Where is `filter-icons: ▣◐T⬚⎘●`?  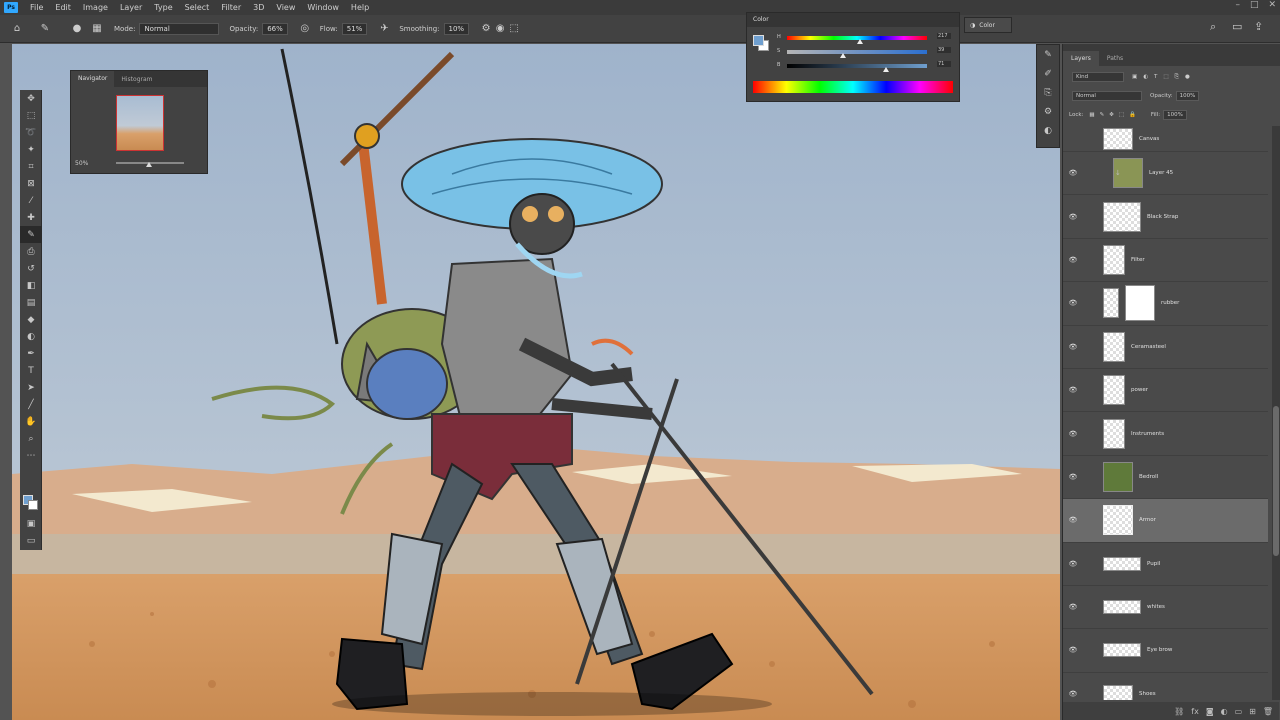
filter-icons: ▣◐T⬚⎘● is located at coordinates (1164, 77).